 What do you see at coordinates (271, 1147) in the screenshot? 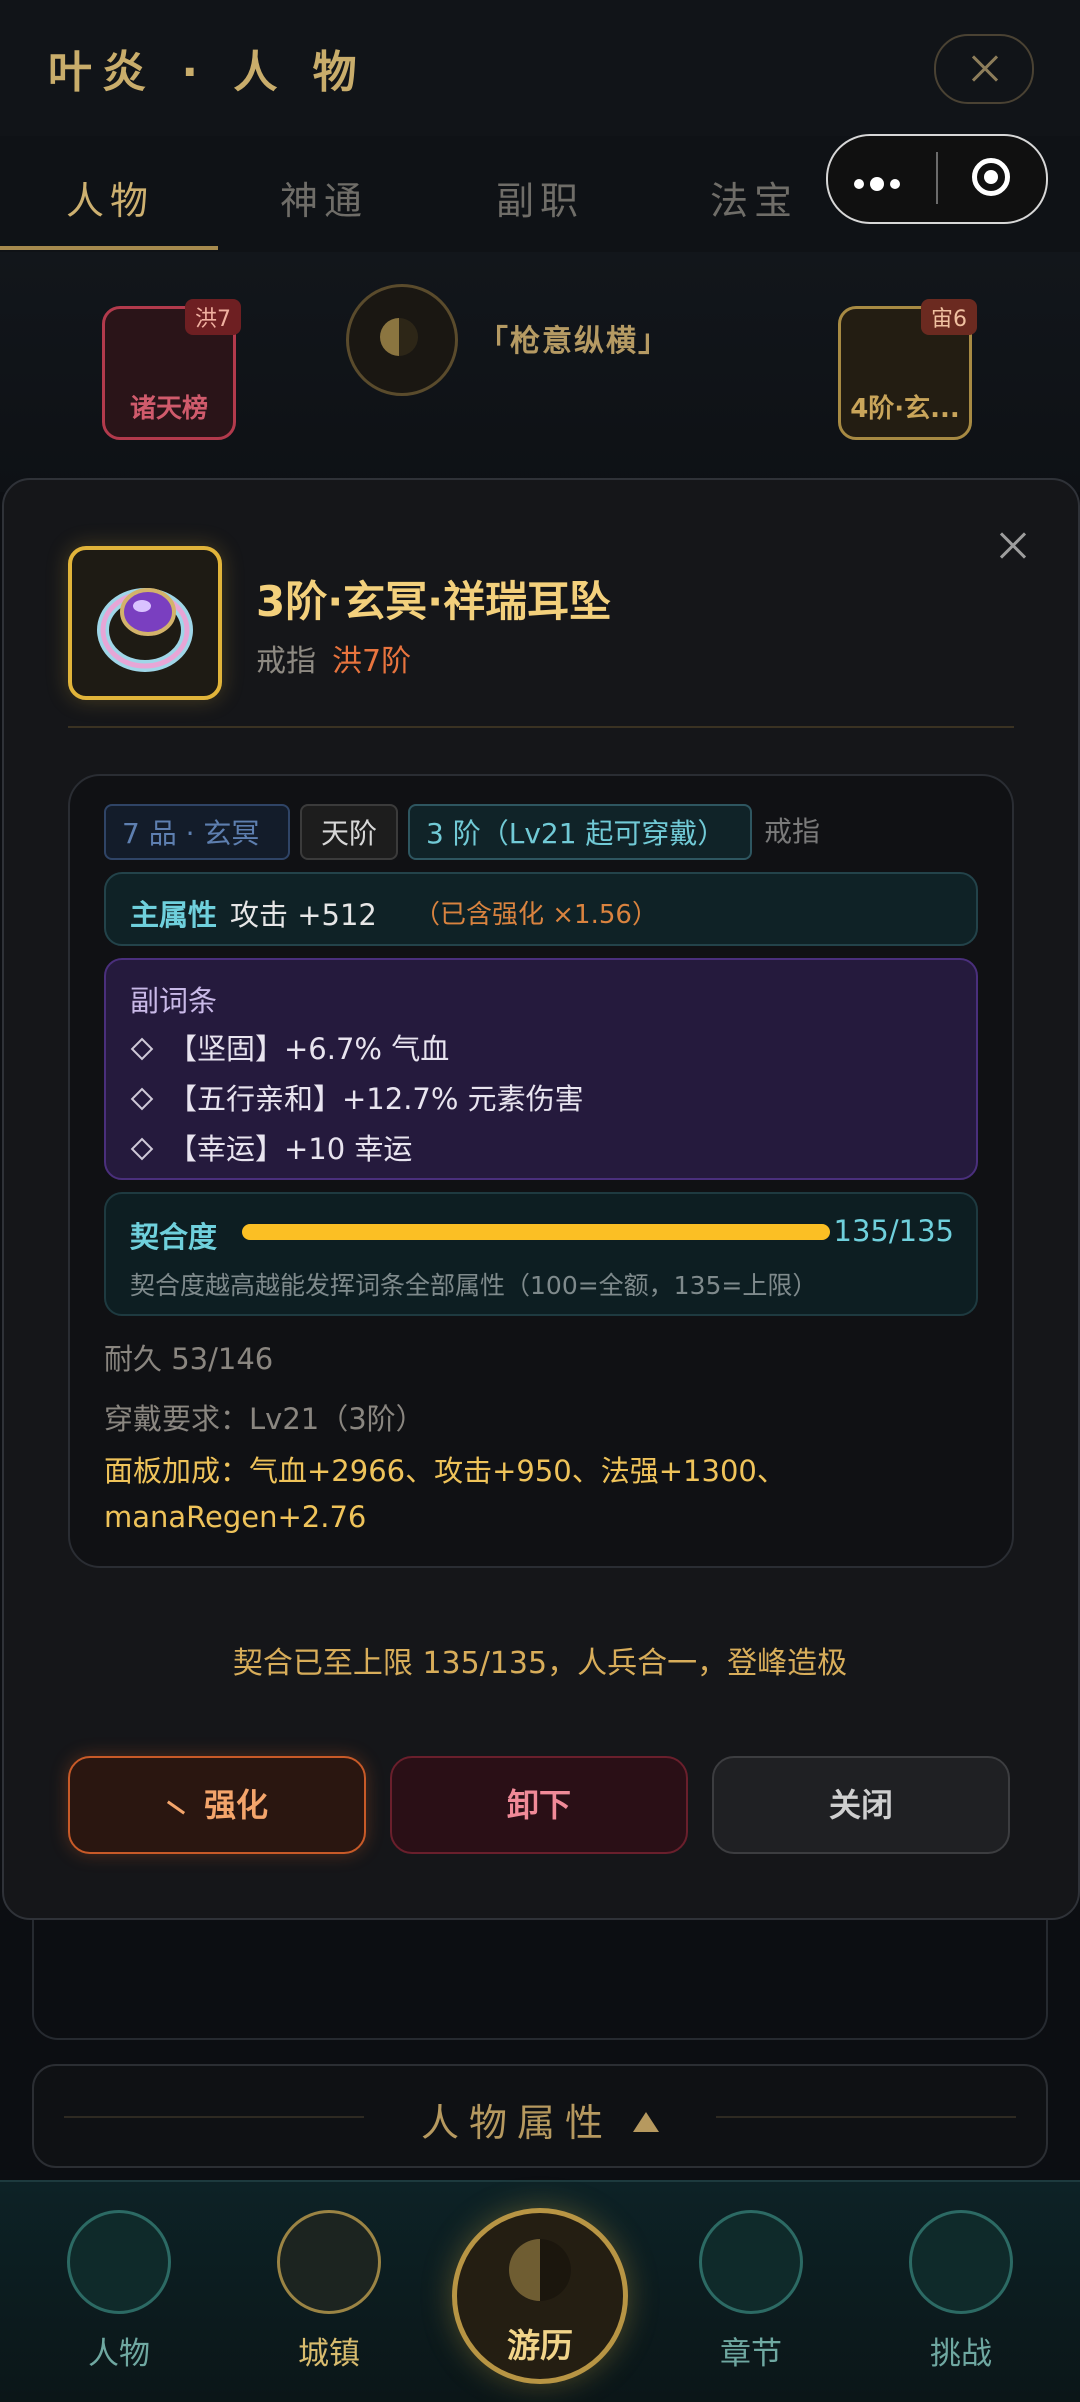
I see `sub-attr-line: 【幸运】+10 幸运` at bounding box center [271, 1147].